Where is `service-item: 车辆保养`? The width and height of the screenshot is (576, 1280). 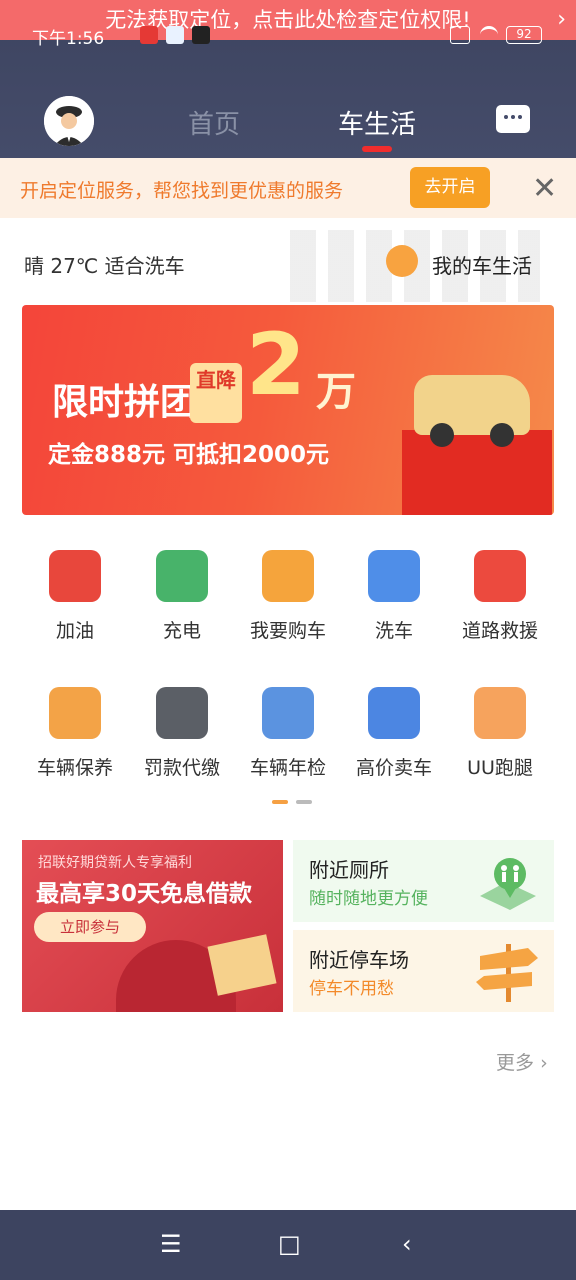 service-item: 车辆保养 is located at coordinates (75, 742).